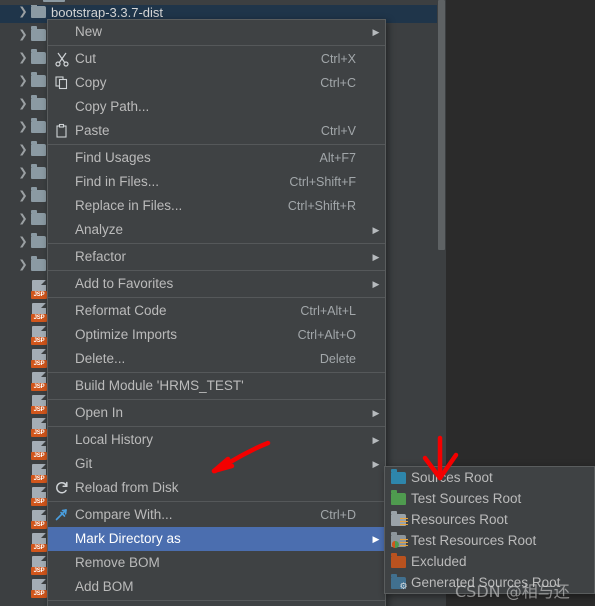 The height and width of the screenshot is (606, 595). What do you see at coordinates (91, 82) in the screenshot?
I see `menu-item-label: Copy` at bounding box center [91, 82].